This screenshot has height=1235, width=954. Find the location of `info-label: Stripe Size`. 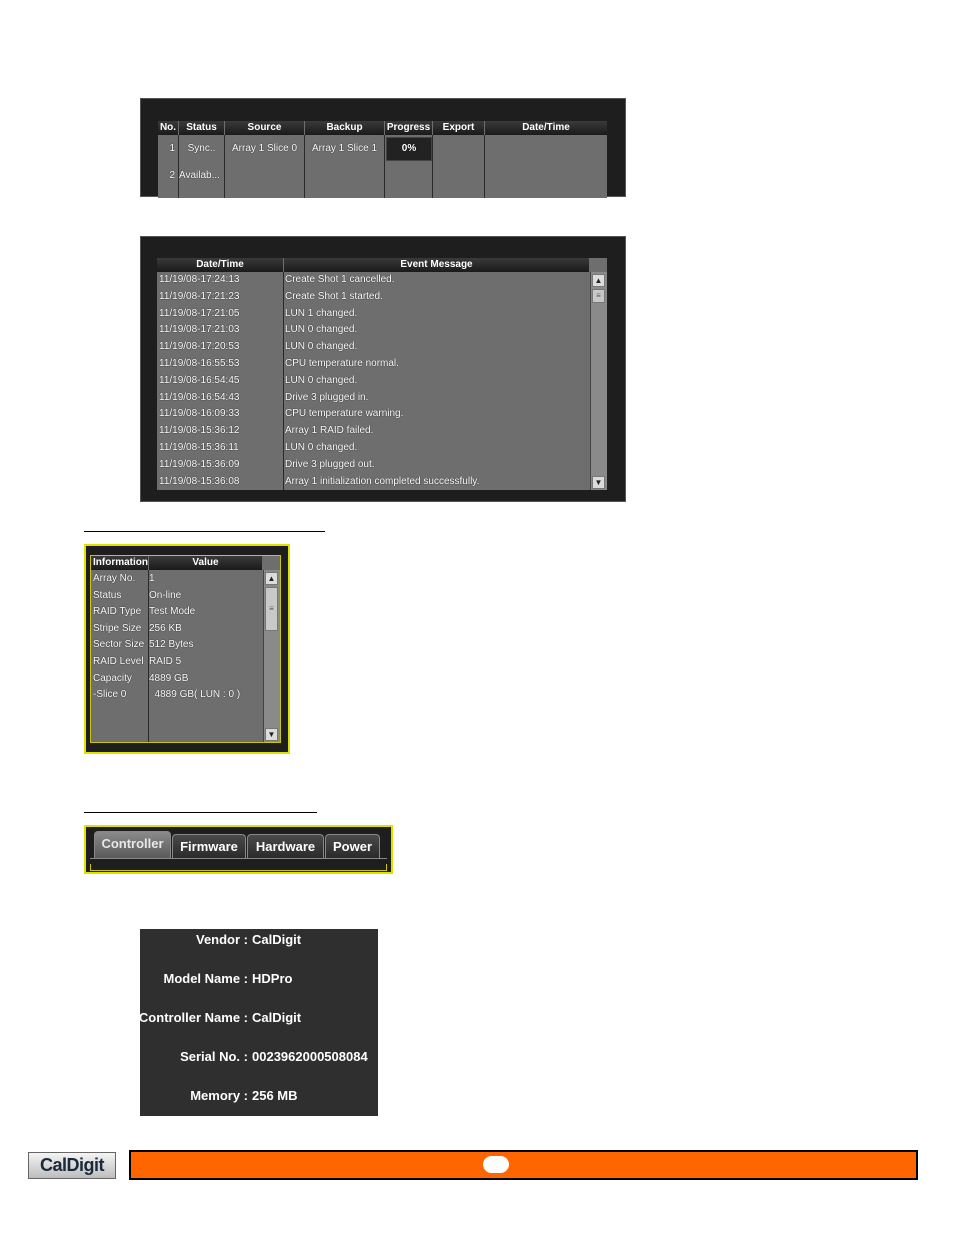

info-label: Stripe Size is located at coordinates (117, 628).